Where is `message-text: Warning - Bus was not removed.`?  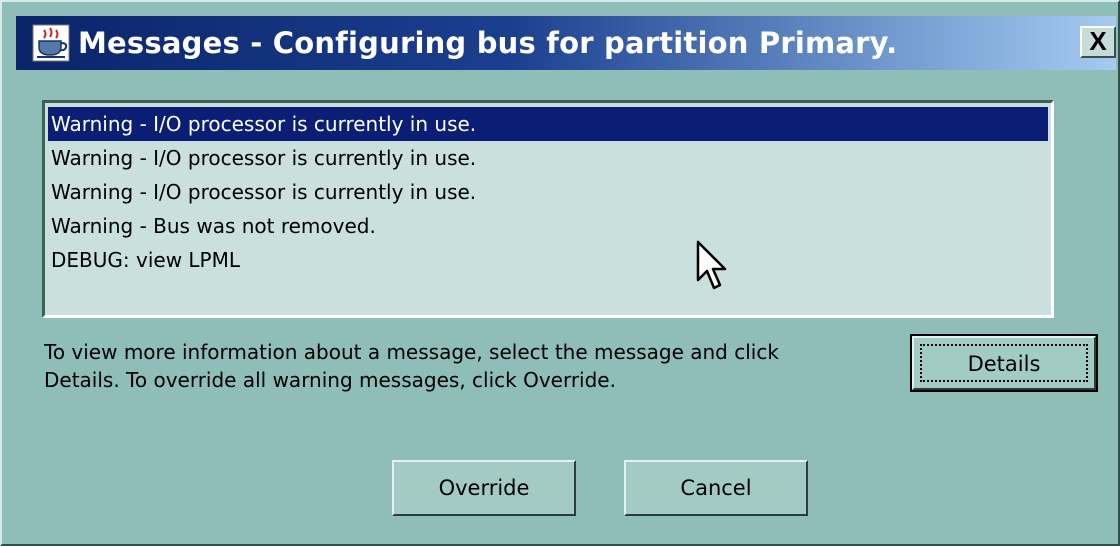 message-text: Warning - Bus was not removed. is located at coordinates (213, 226).